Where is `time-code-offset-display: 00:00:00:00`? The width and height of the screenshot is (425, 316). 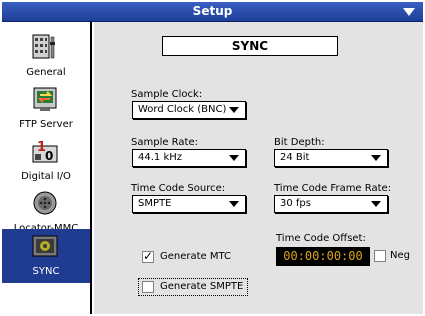 time-code-offset-display: 00:00:00:00 is located at coordinates (323, 256).